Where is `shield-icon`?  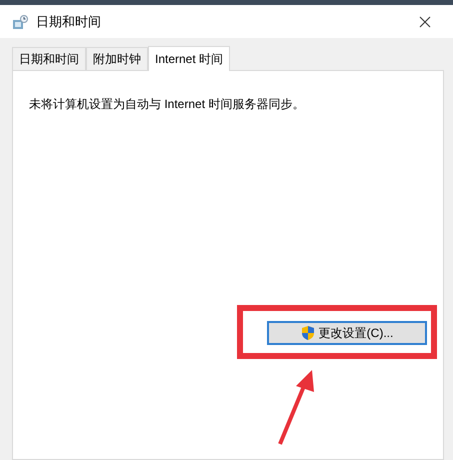 shield-icon is located at coordinates (307, 333).